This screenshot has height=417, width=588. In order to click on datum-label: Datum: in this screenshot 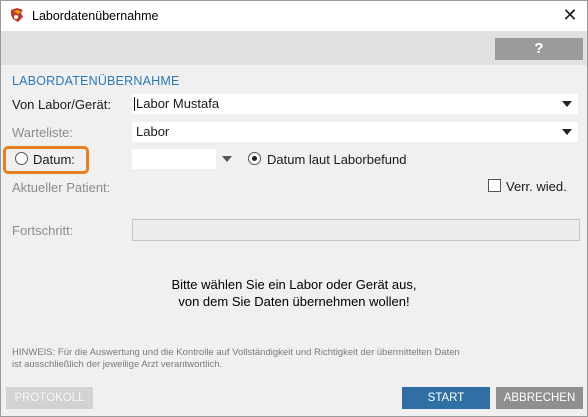, I will do `click(54, 159)`.